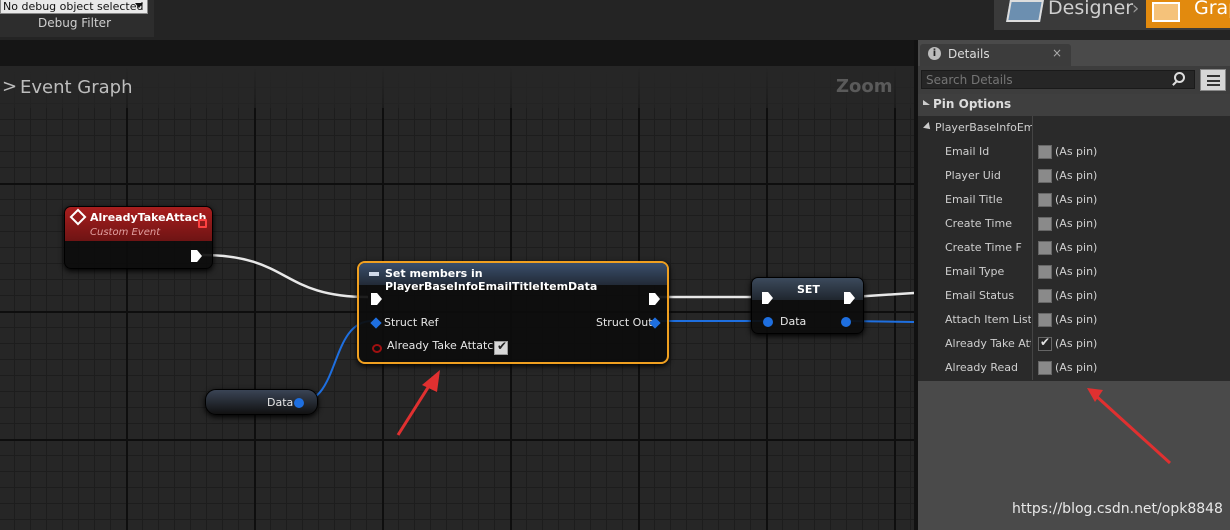 Image resolution: width=1230 pixels, height=530 pixels. I want to click on pin-option-row: Attach Item List (As pin), so click(1074, 320).